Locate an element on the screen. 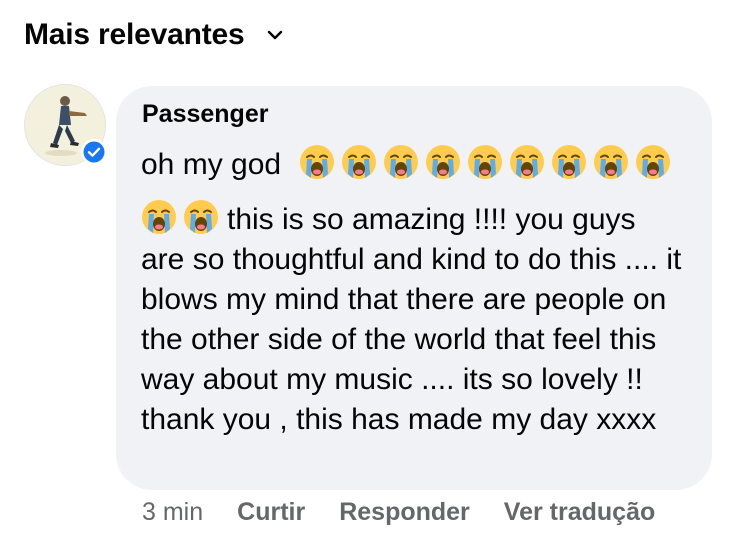 This screenshot has height=544, width=750. chevron-down-icon is located at coordinates (275, 35).